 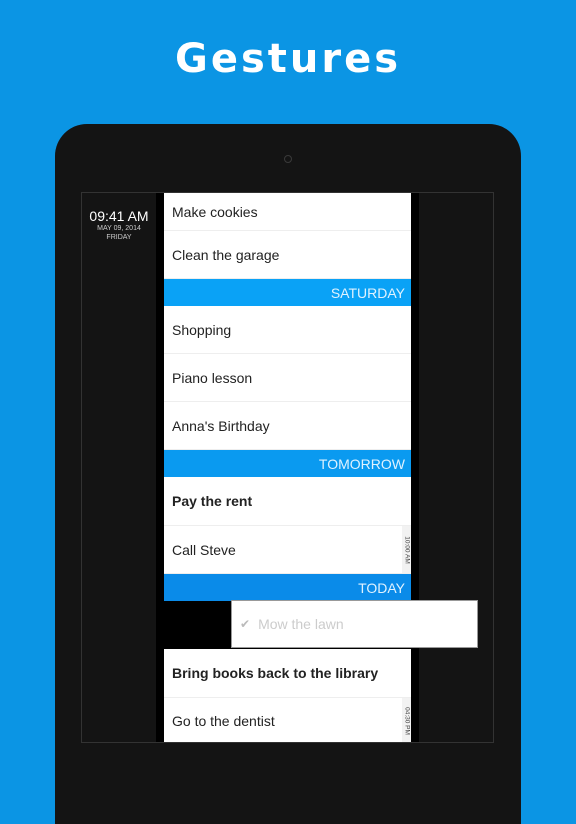 I want to click on item-label: Call Steve, so click(x=204, y=549).